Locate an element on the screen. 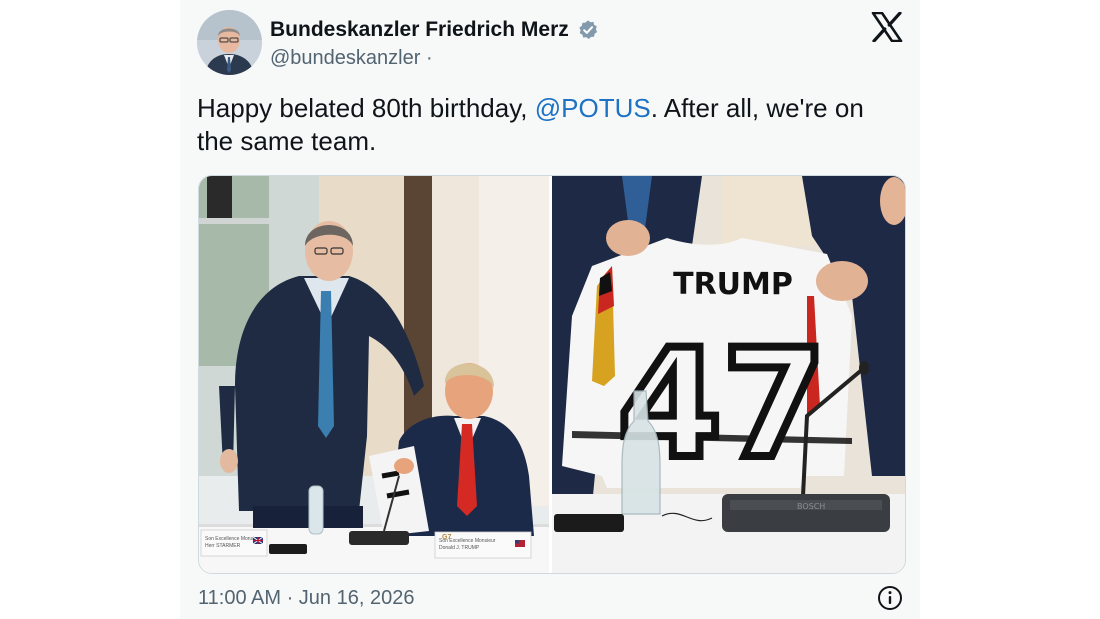  x-logo-icon is located at coordinates (887, 27).